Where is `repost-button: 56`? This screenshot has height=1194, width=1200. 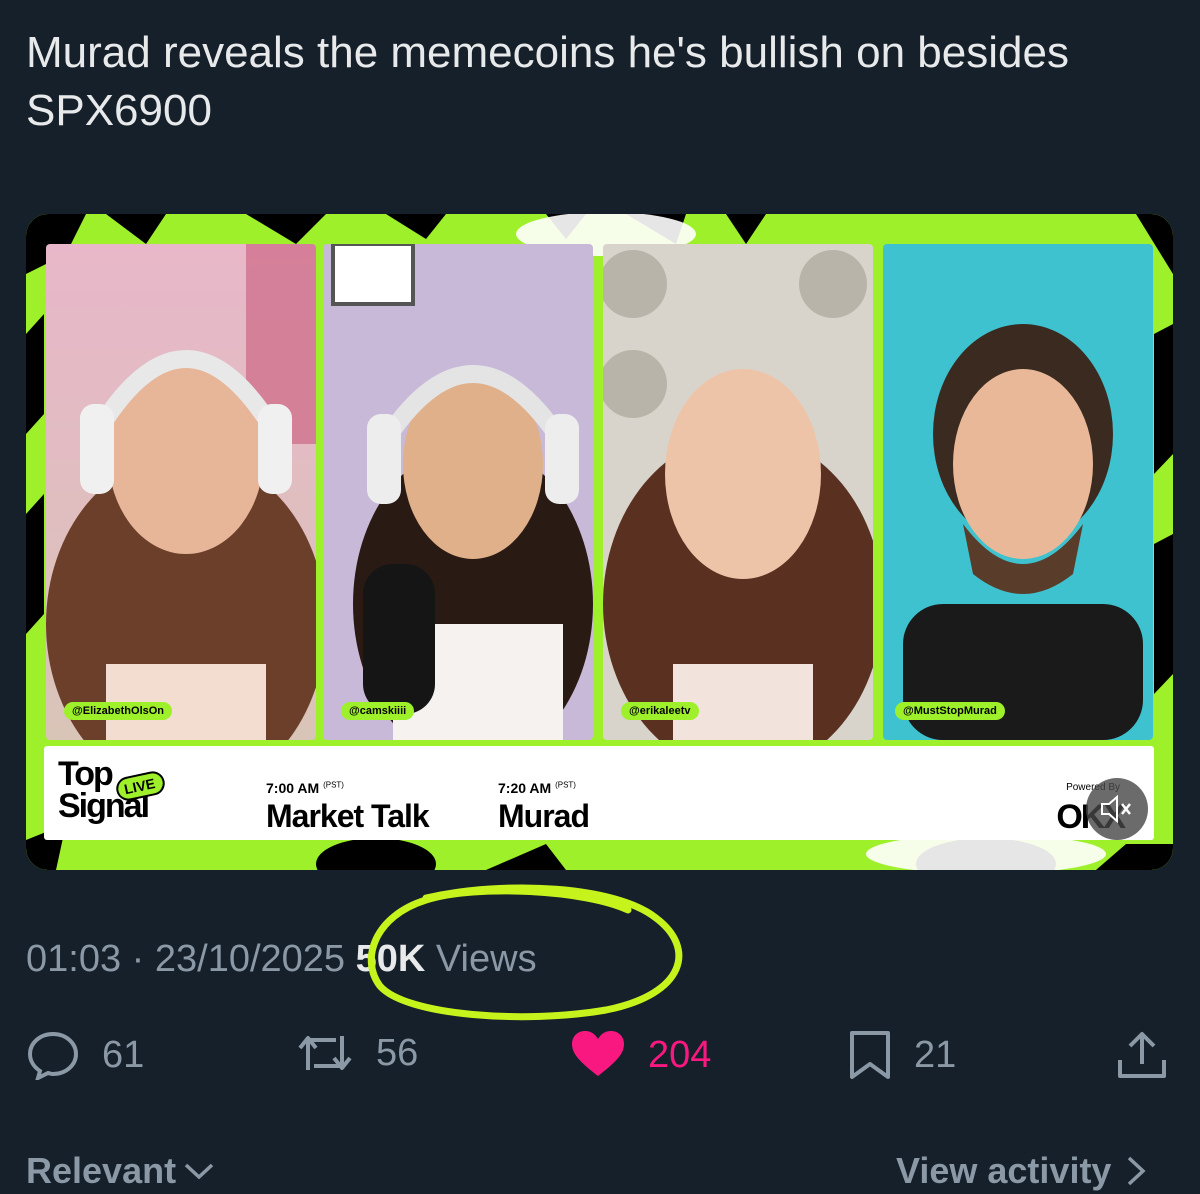
repost-button: 56 is located at coordinates (357, 1053).